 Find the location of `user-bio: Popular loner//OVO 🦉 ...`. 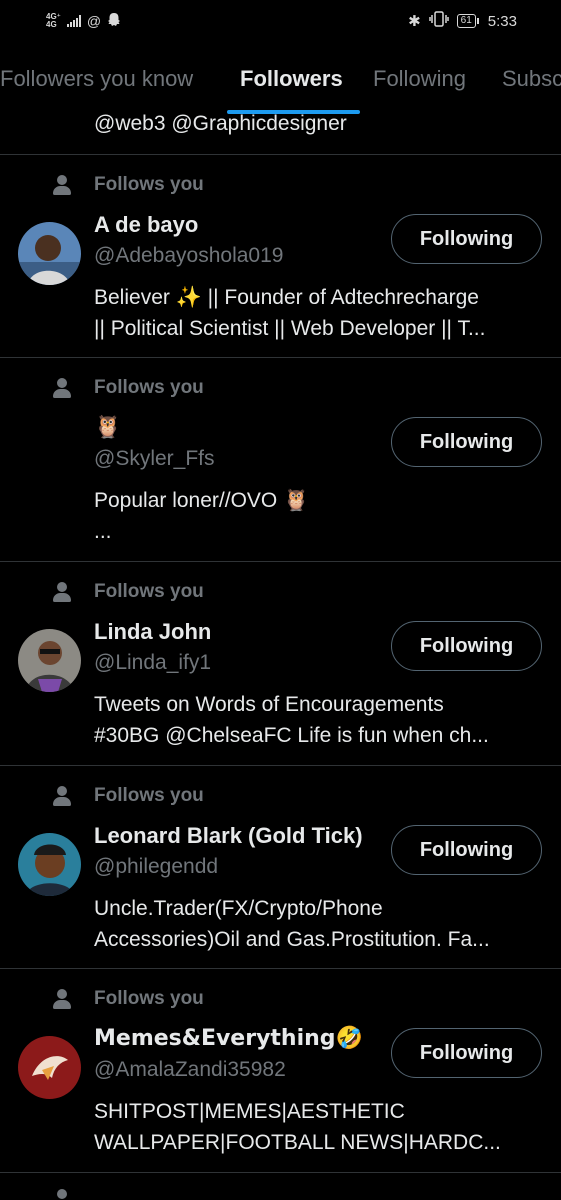

user-bio: Popular loner//OVO 🦉 ... is located at coordinates (202, 516).